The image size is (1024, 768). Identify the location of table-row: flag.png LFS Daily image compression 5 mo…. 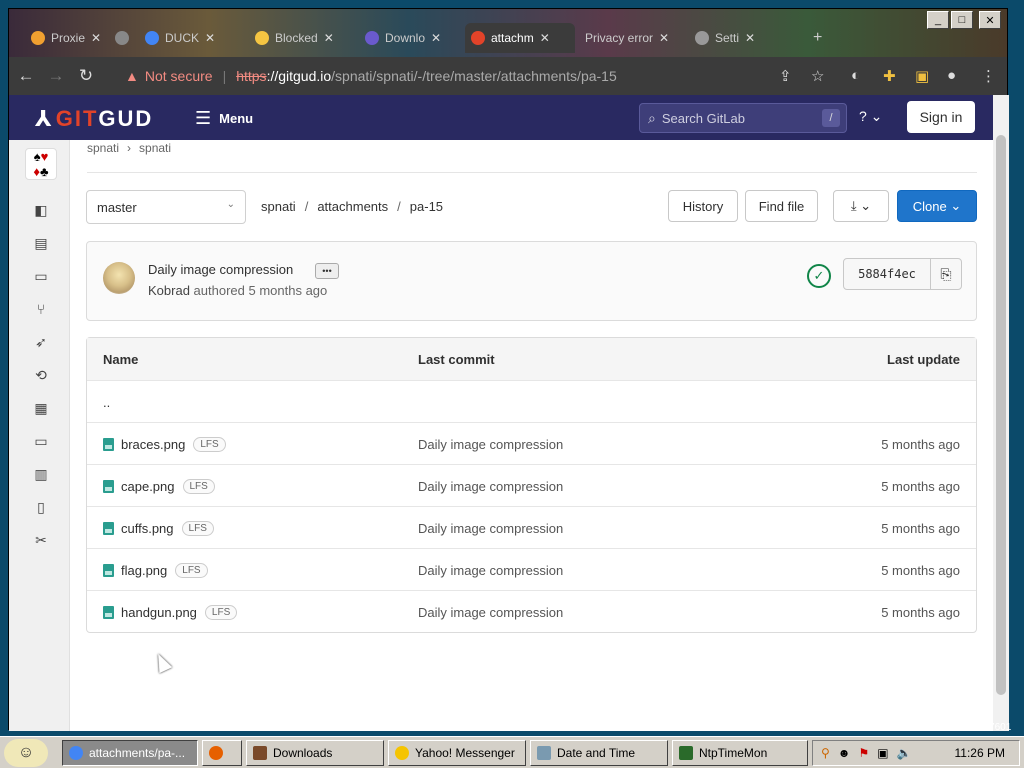
(531, 569).